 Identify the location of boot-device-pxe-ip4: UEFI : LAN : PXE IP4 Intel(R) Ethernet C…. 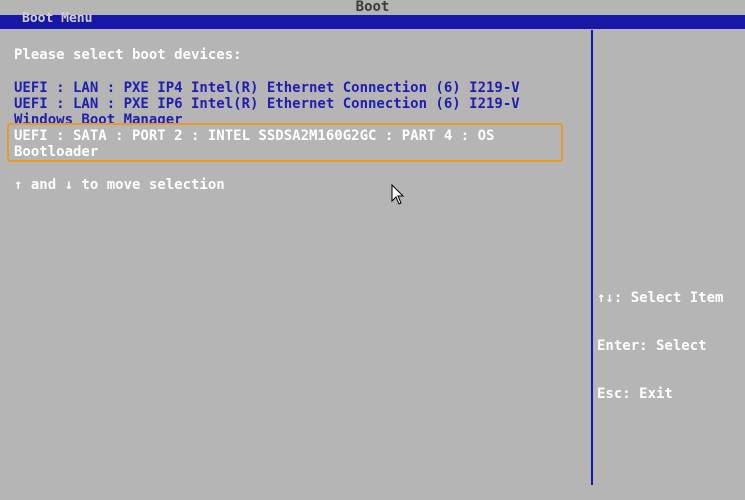
(267, 88).